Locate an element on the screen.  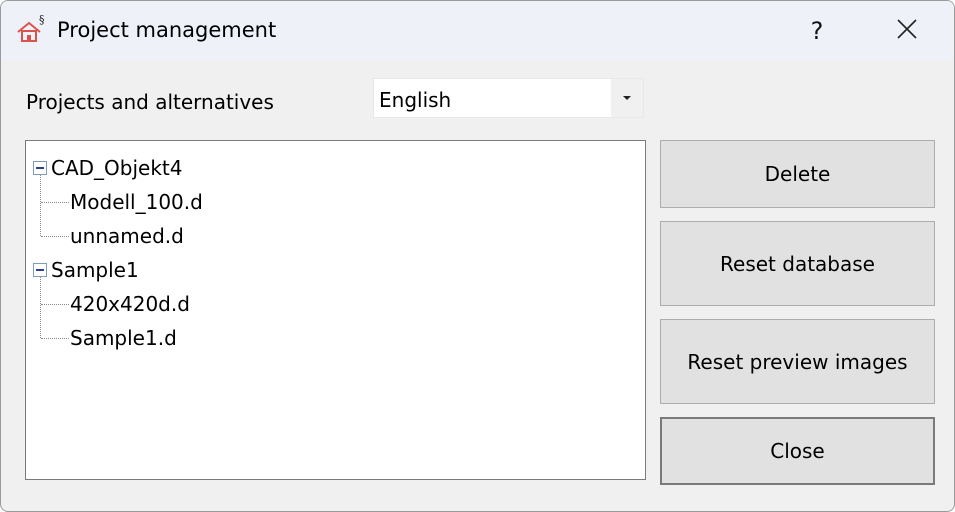
close-window-button is located at coordinates (907, 31).